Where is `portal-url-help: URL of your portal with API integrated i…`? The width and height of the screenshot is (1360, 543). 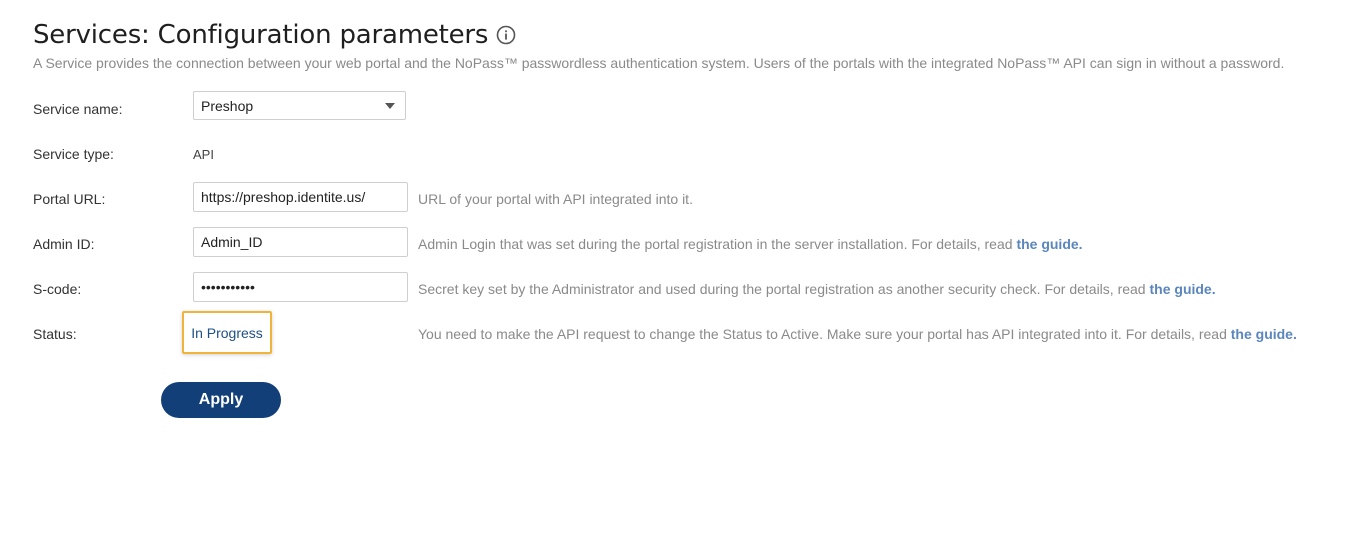 portal-url-help: URL of your portal with API integrated i… is located at coordinates (555, 199).